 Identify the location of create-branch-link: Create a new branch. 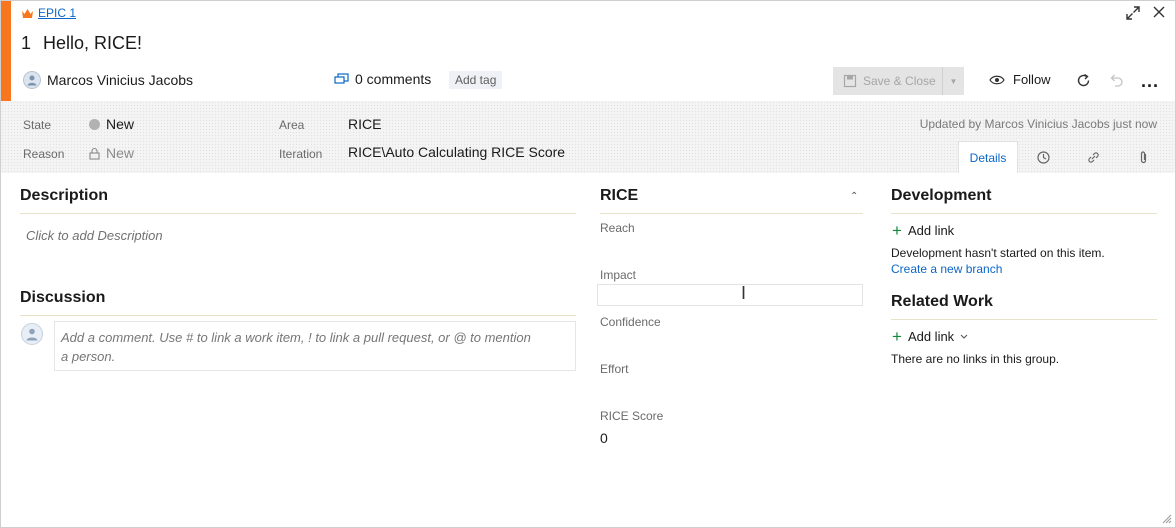
(946, 269).